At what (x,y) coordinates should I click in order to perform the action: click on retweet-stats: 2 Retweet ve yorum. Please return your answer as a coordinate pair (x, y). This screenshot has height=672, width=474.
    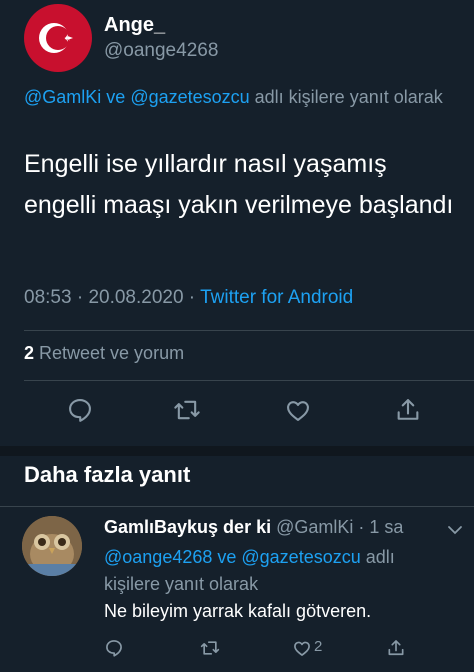
    Looking at the image, I should click on (104, 353).